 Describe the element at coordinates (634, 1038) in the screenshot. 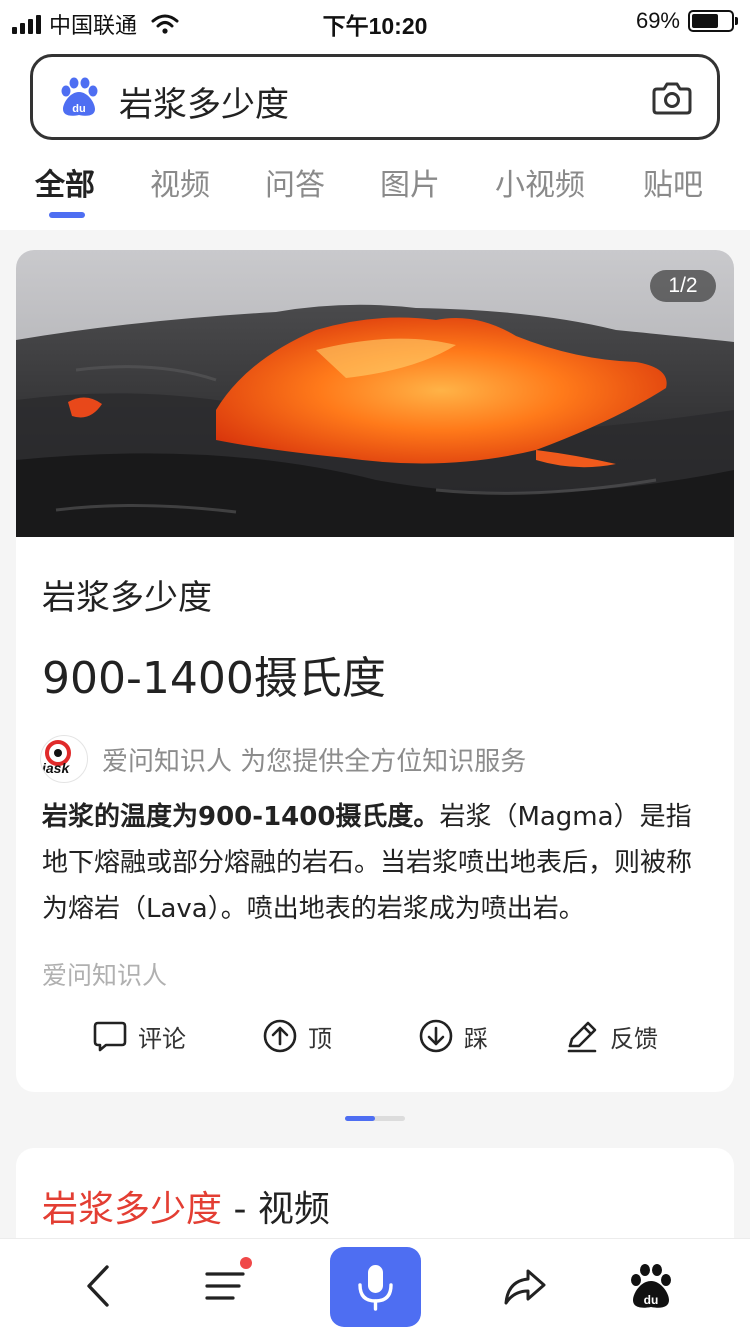

I see `feedback-label: 反馈` at that location.